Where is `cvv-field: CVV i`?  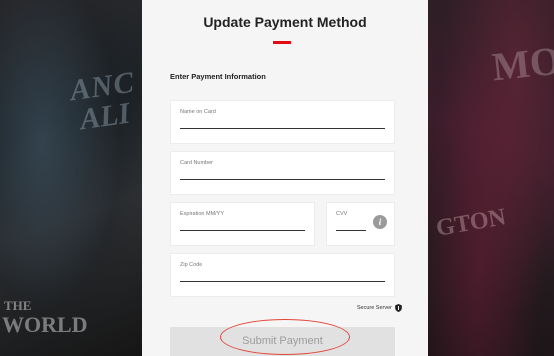
cvv-field: CVV i is located at coordinates (360, 224).